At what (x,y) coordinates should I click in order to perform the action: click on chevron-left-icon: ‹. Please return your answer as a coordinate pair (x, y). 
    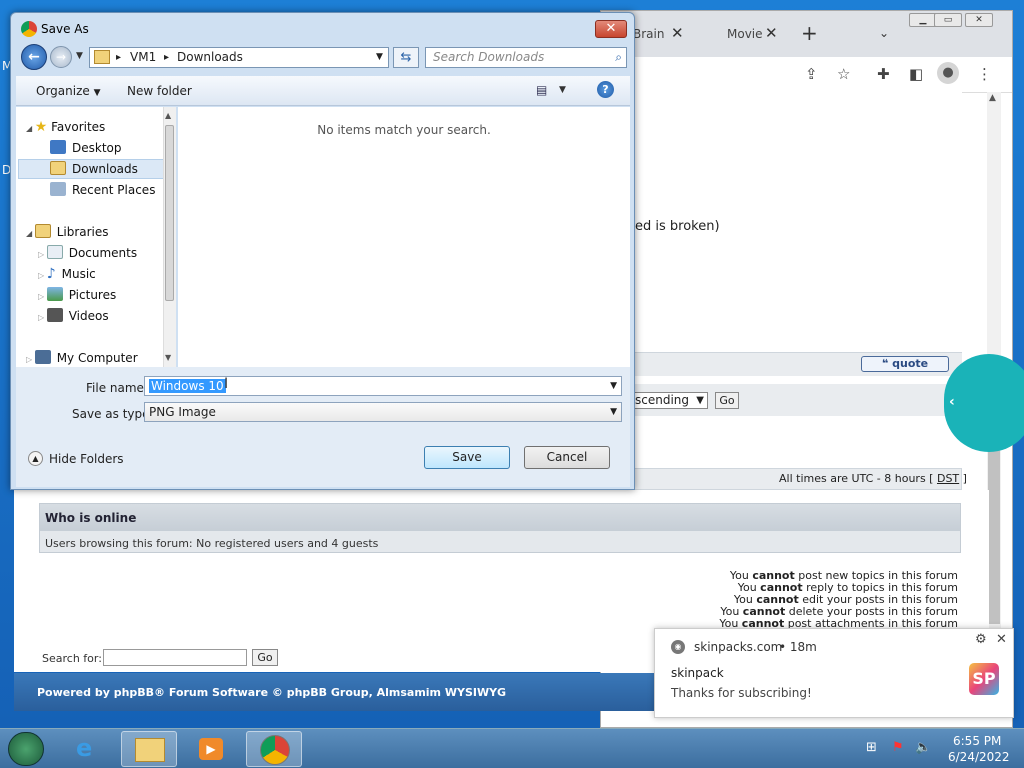
    Looking at the image, I should click on (952, 402).